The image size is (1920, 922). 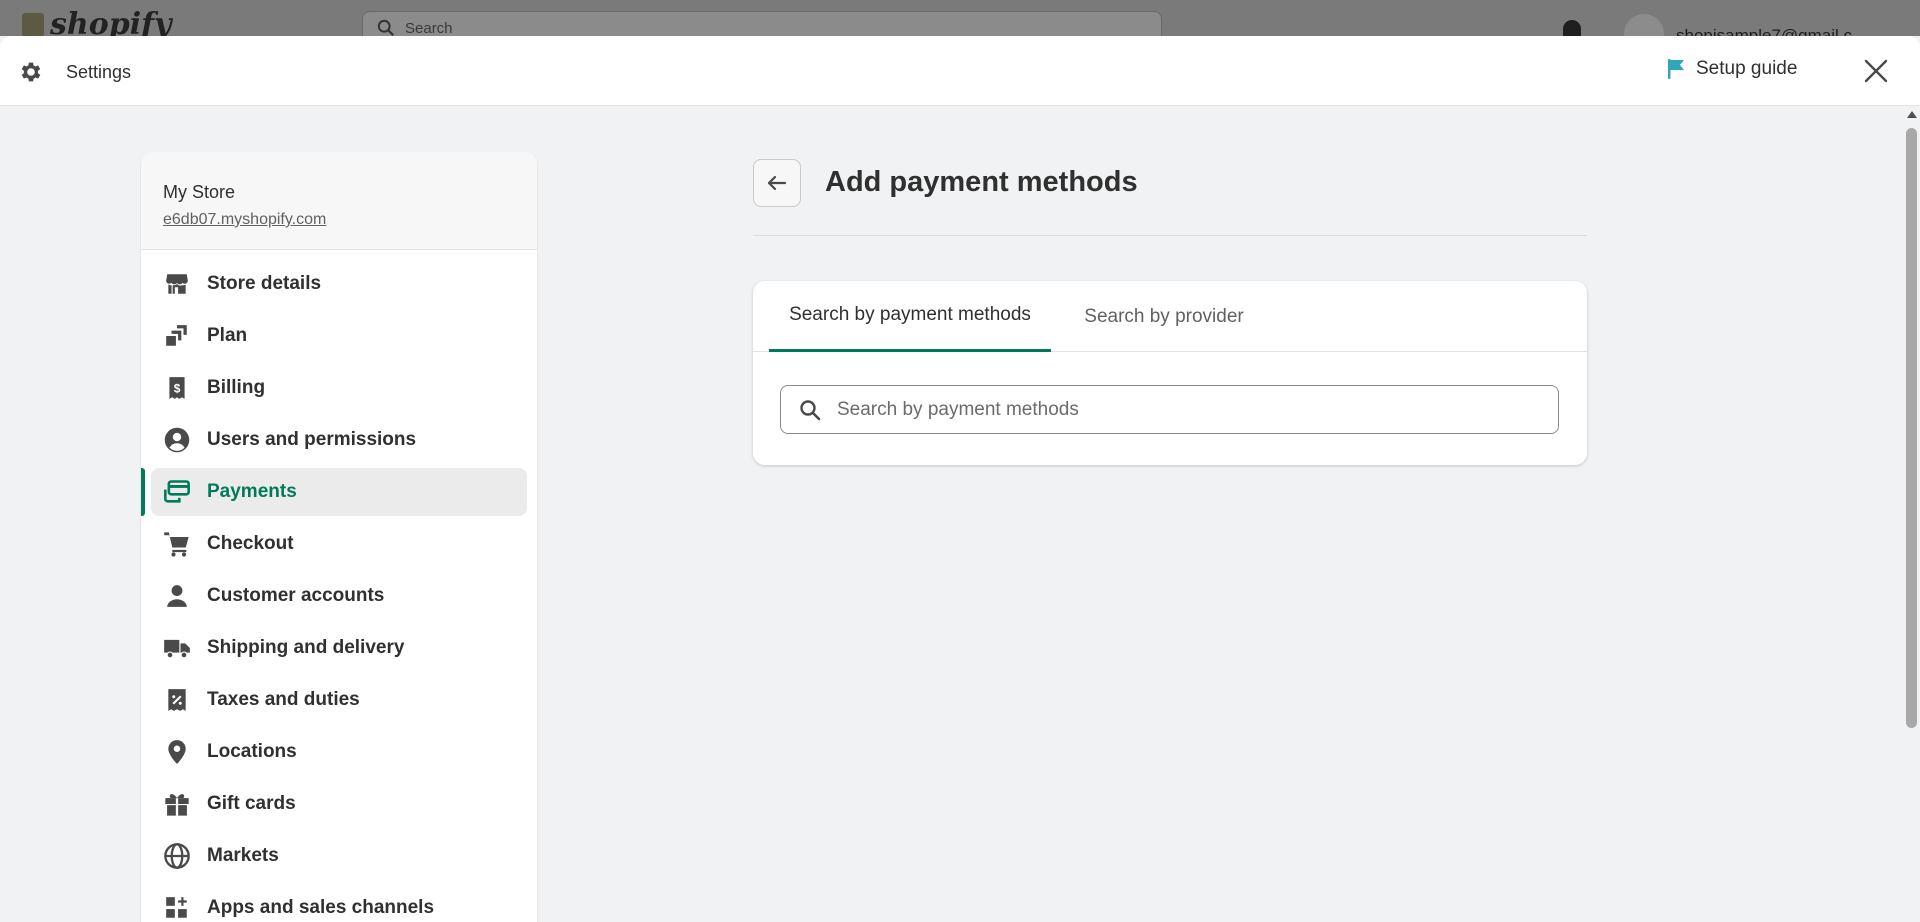 I want to click on shopify-bag-icon, so click(x=33, y=24).